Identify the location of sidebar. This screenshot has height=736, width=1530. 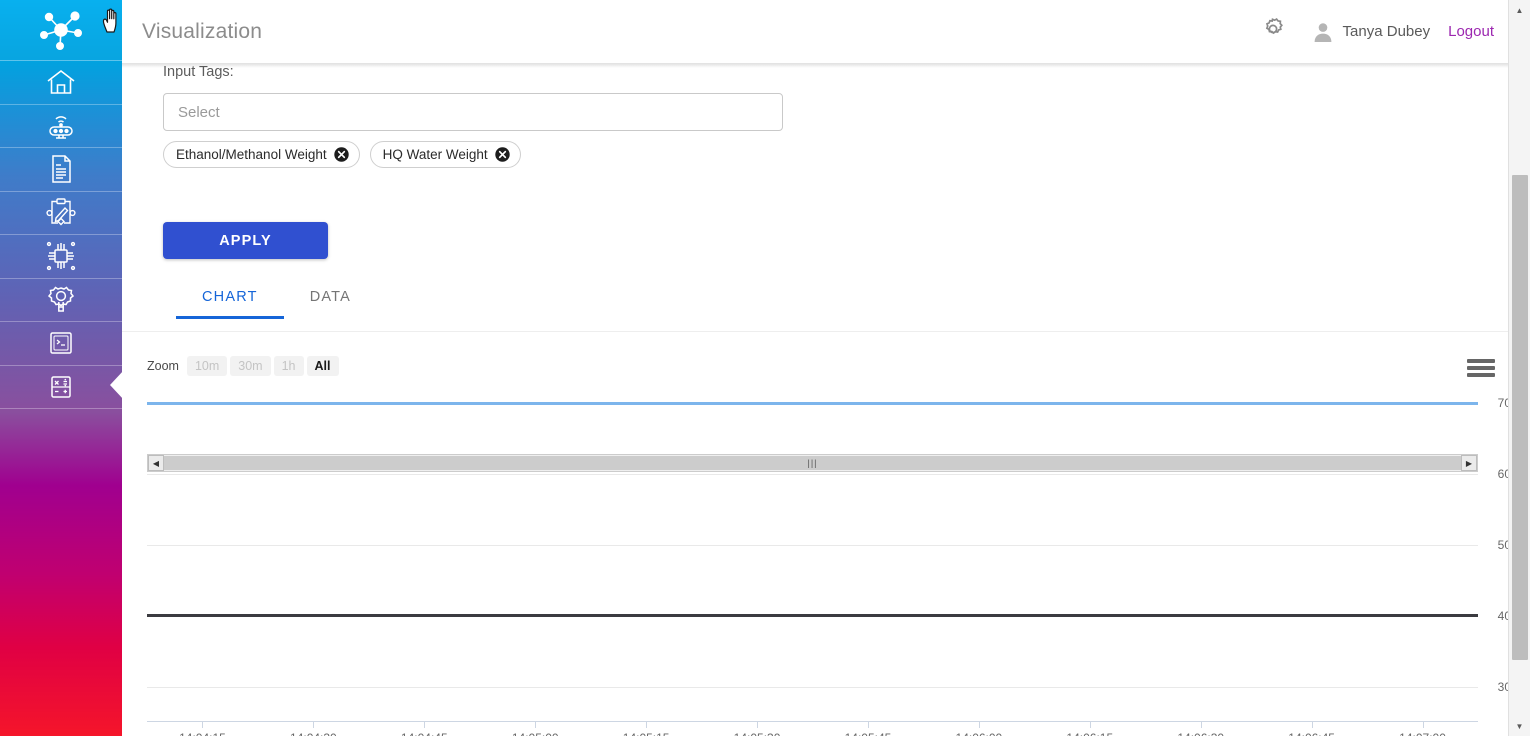
(62, 368).